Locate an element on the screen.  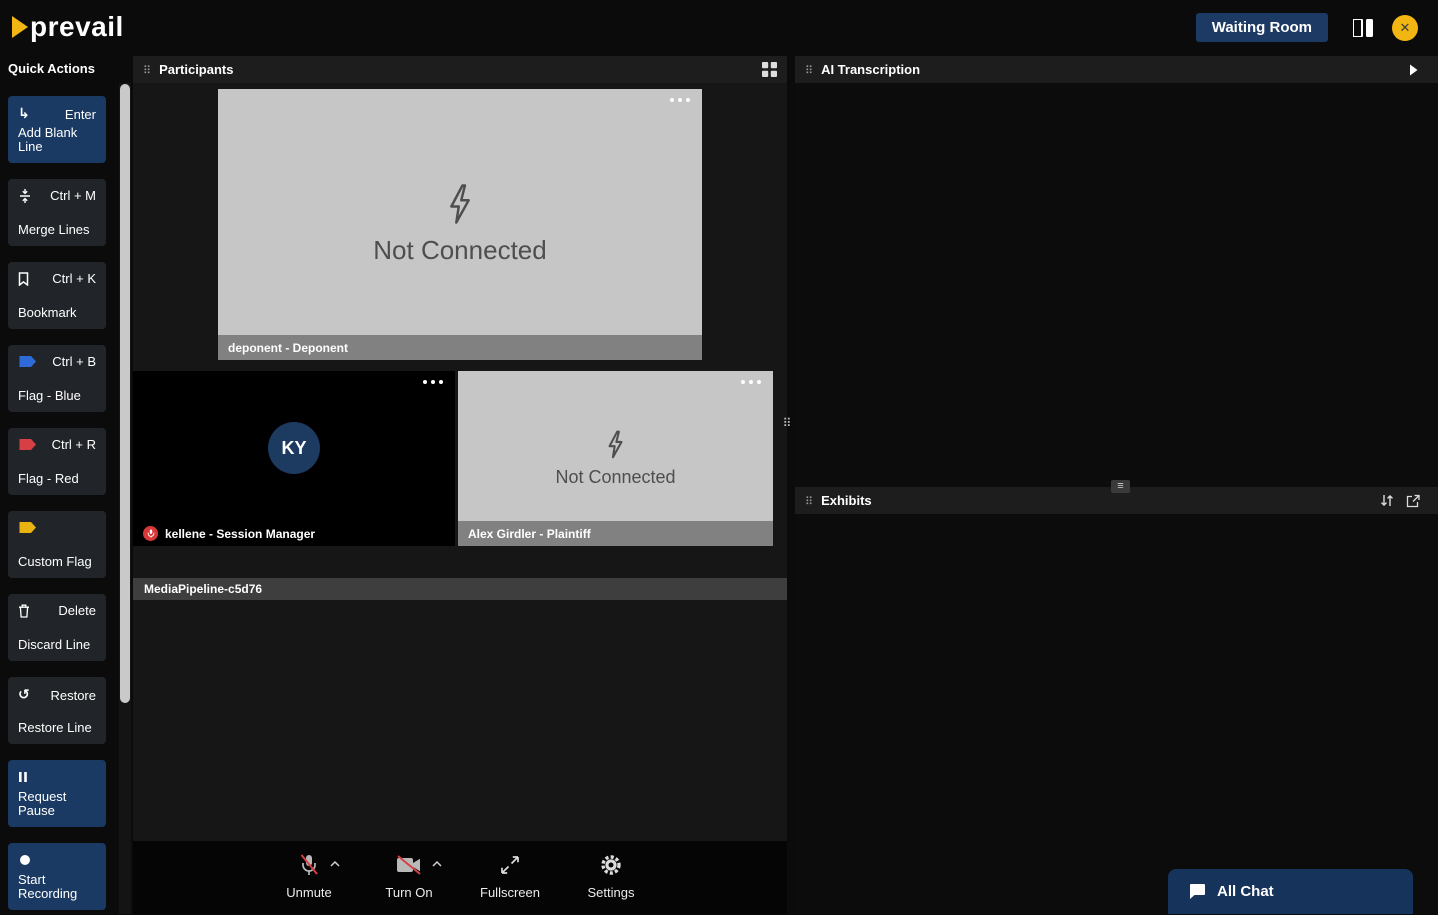
shortcut-label: Ctrl + K is located at coordinates (74, 278).